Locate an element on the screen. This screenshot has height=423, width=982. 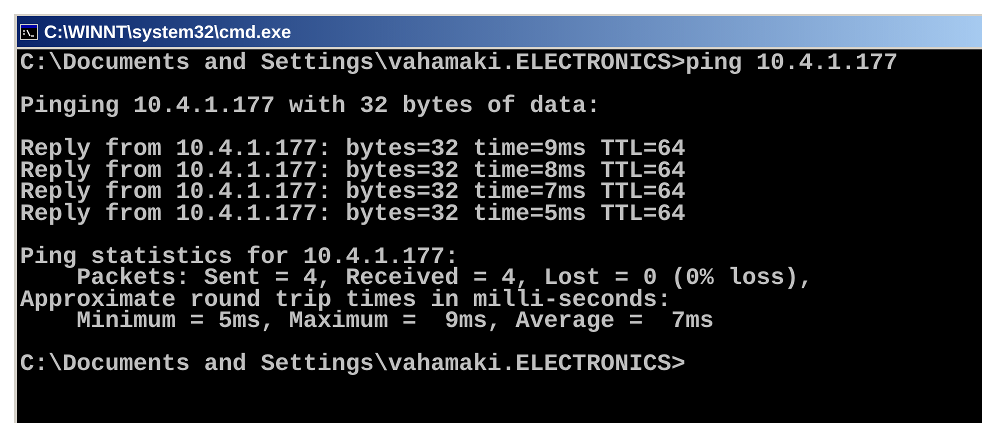
console-line: C:\Documents and Settings\vahamaki.ELECTRONICS>ping 10.4.1.177 is located at coordinates (459, 63).